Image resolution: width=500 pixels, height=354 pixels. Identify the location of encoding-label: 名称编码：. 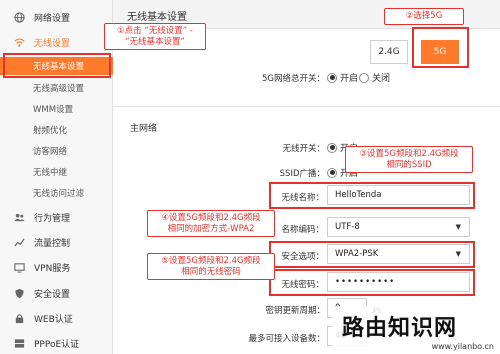
(302, 230).